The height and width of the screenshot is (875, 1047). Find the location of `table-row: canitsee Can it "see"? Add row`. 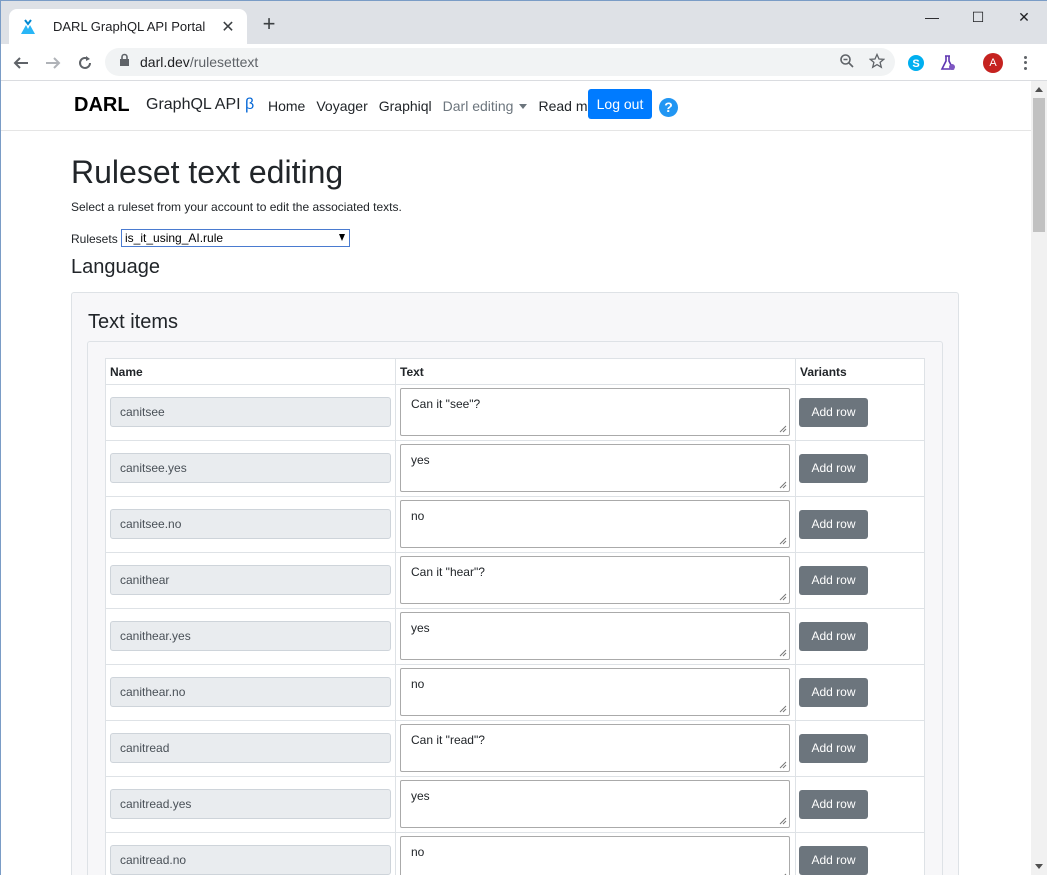

table-row: canitsee Can it "see"? Add row is located at coordinates (515, 413).